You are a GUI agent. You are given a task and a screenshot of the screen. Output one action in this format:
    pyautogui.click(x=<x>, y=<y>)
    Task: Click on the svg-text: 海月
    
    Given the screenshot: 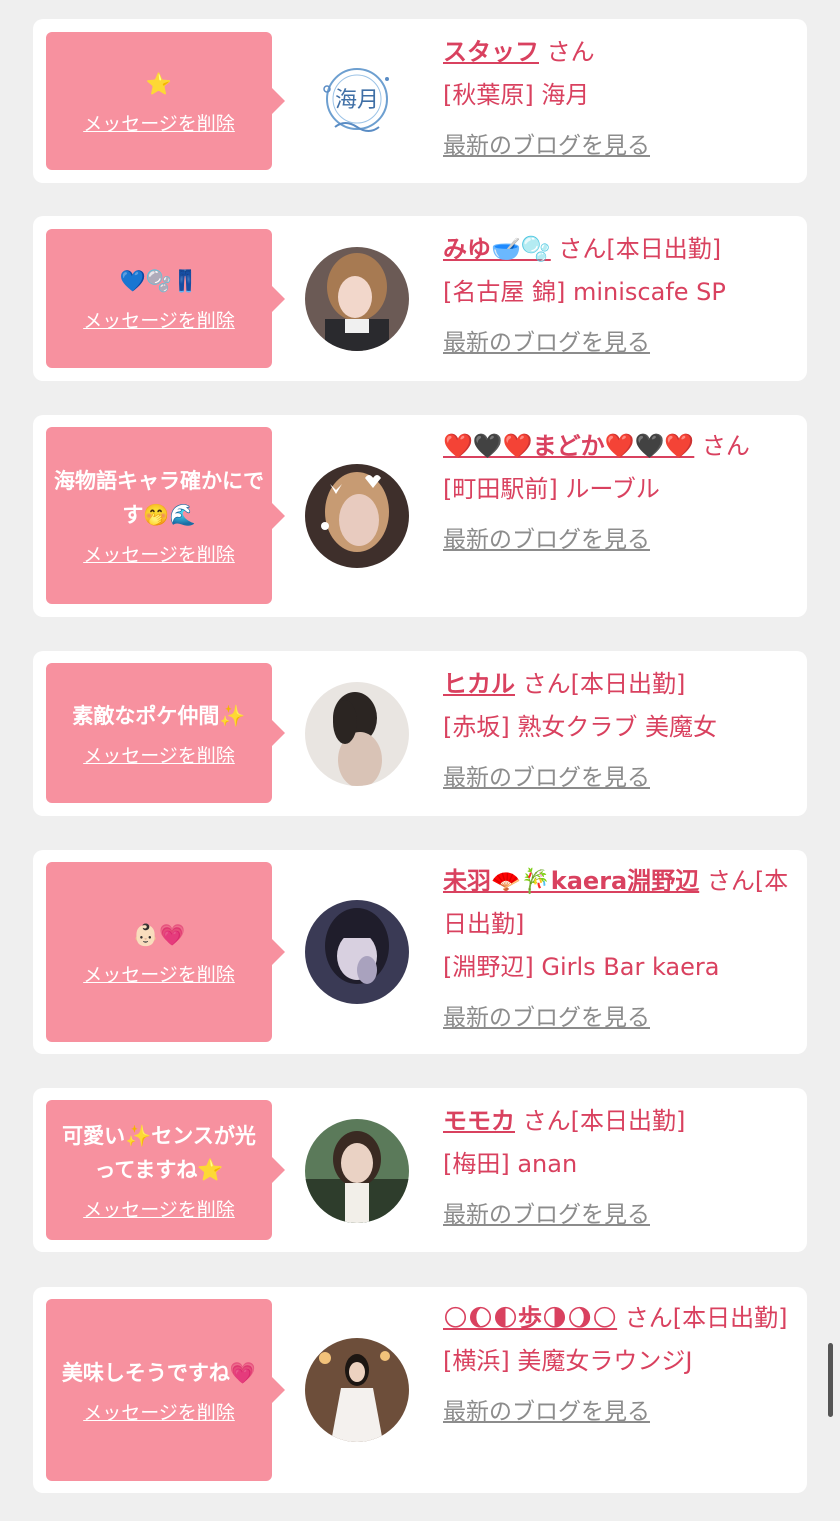 What is the action you would take?
    pyautogui.click(x=357, y=100)
    